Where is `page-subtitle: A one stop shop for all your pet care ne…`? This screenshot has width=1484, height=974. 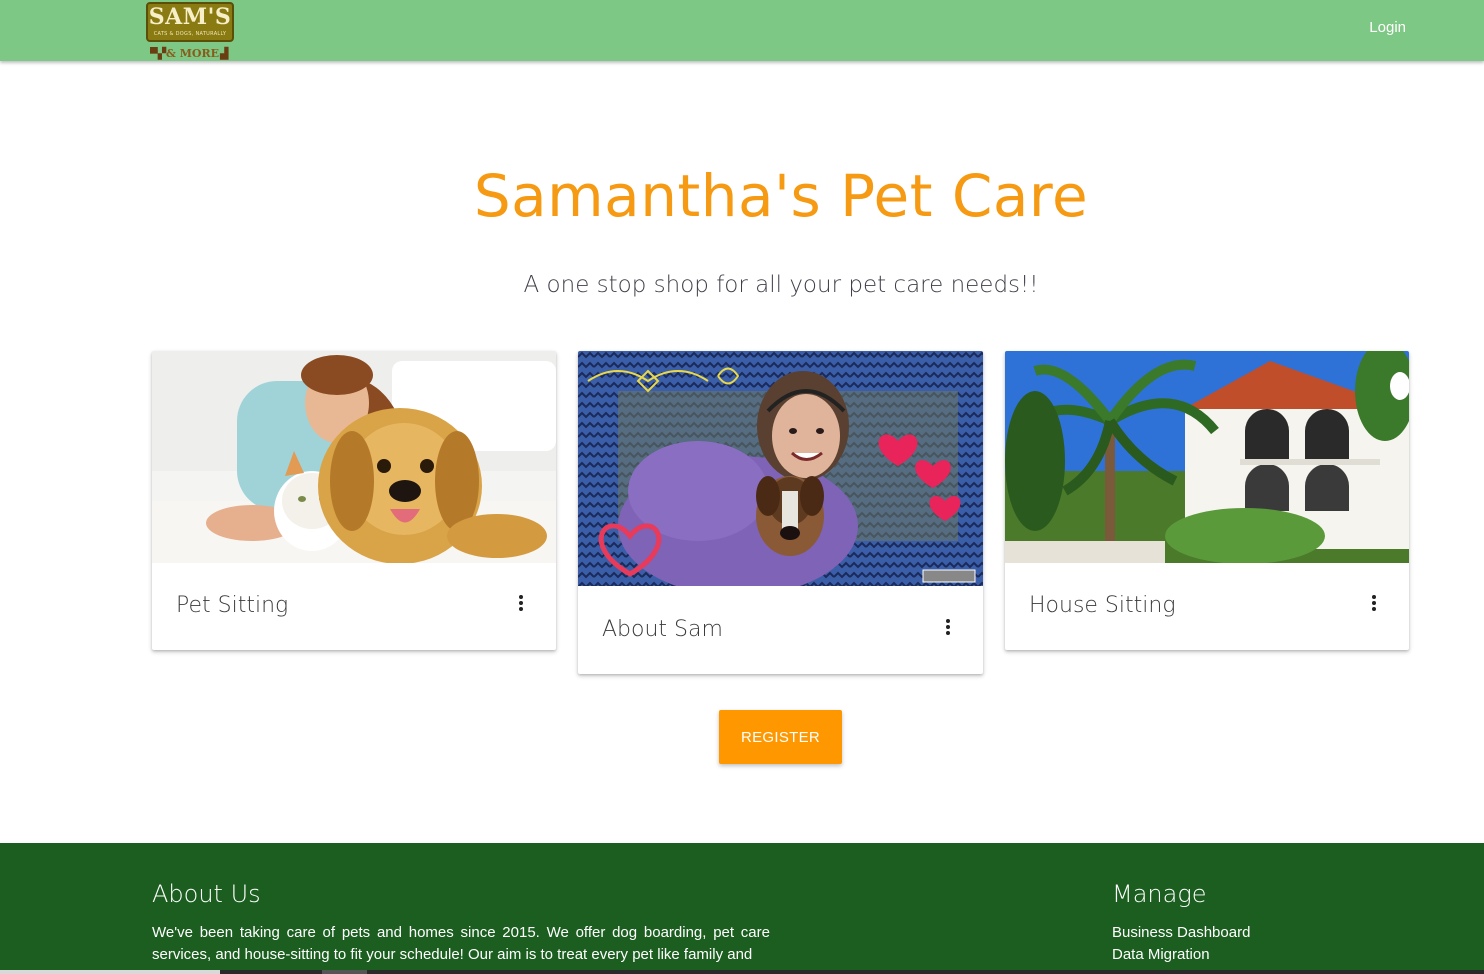 page-subtitle: A one stop shop for all your pet care ne… is located at coordinates (781, 285).